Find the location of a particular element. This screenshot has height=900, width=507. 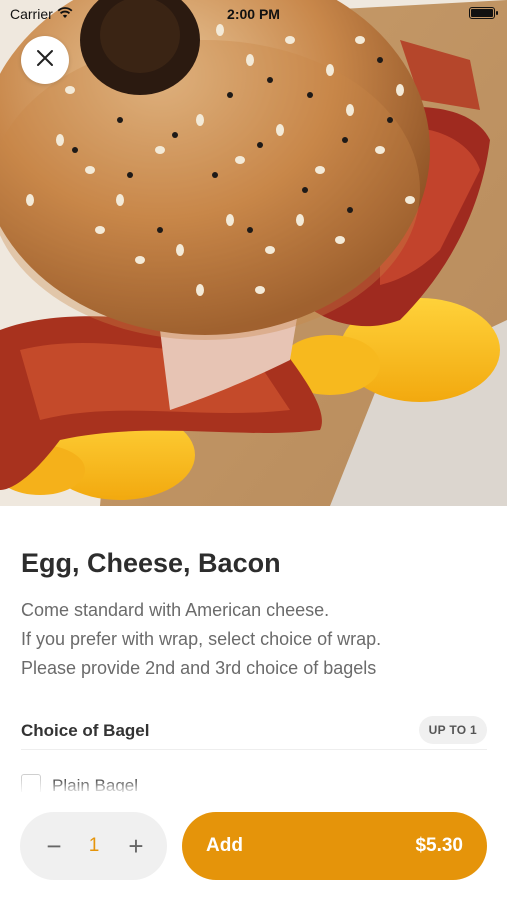

add-price: $5.30 is located at coordinates (439, 845).